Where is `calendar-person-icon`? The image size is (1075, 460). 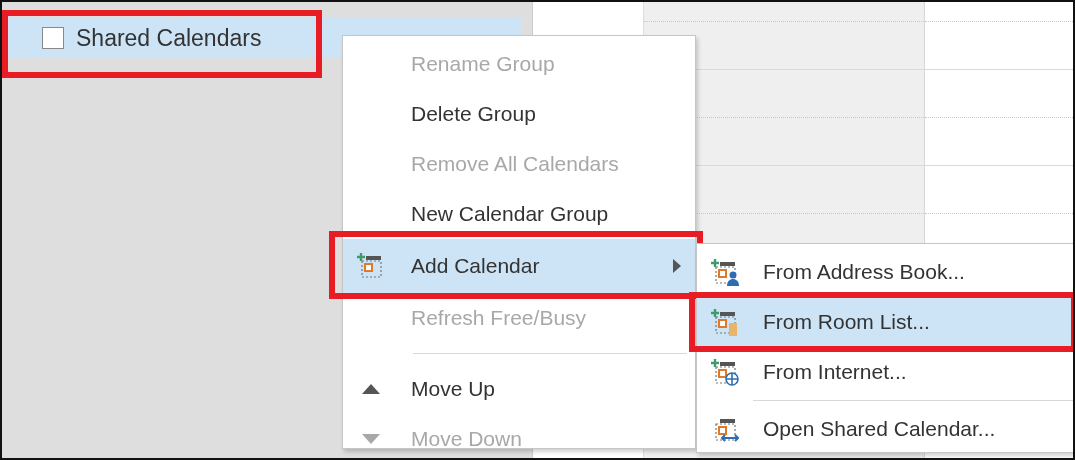
calendar-person-icon is located at coordinates (725, 272).